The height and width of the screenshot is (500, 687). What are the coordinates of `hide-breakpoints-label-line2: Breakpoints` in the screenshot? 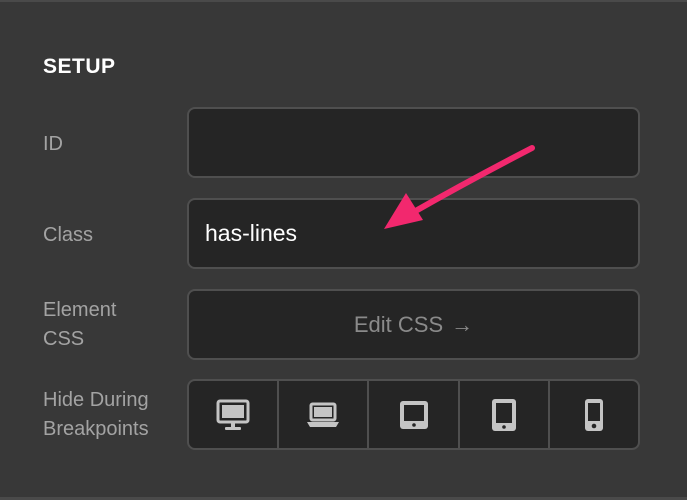 It's located at (96, 429).